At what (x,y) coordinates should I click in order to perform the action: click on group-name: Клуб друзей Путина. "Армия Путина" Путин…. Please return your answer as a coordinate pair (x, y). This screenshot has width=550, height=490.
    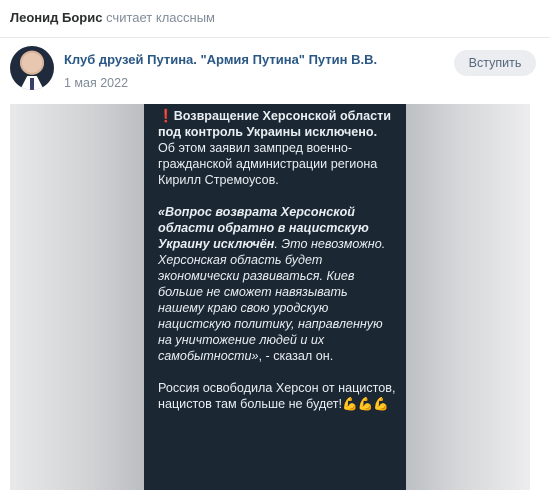
    Looking at the image, I should click on (220, 59).